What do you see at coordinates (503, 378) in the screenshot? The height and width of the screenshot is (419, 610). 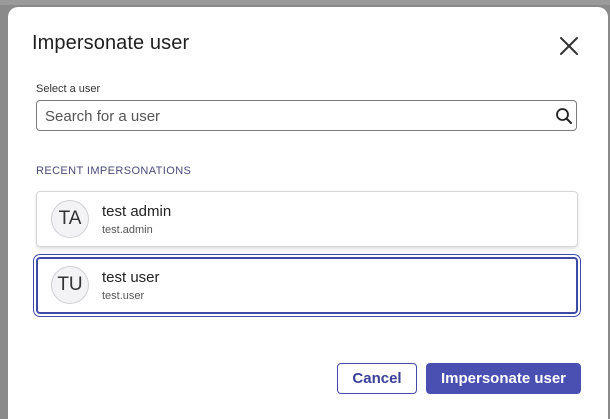 I see `impersonate-user-button: Impersonate user` at bounding box center [503, 378].